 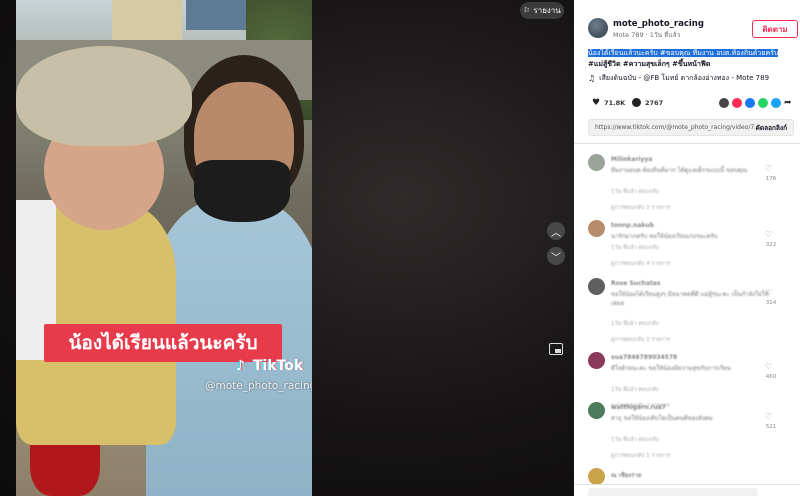 What do you see at coordinates (771, 179) in the screenshot?
I see `comment-like-count: 176` at bounding box center [771, 179].